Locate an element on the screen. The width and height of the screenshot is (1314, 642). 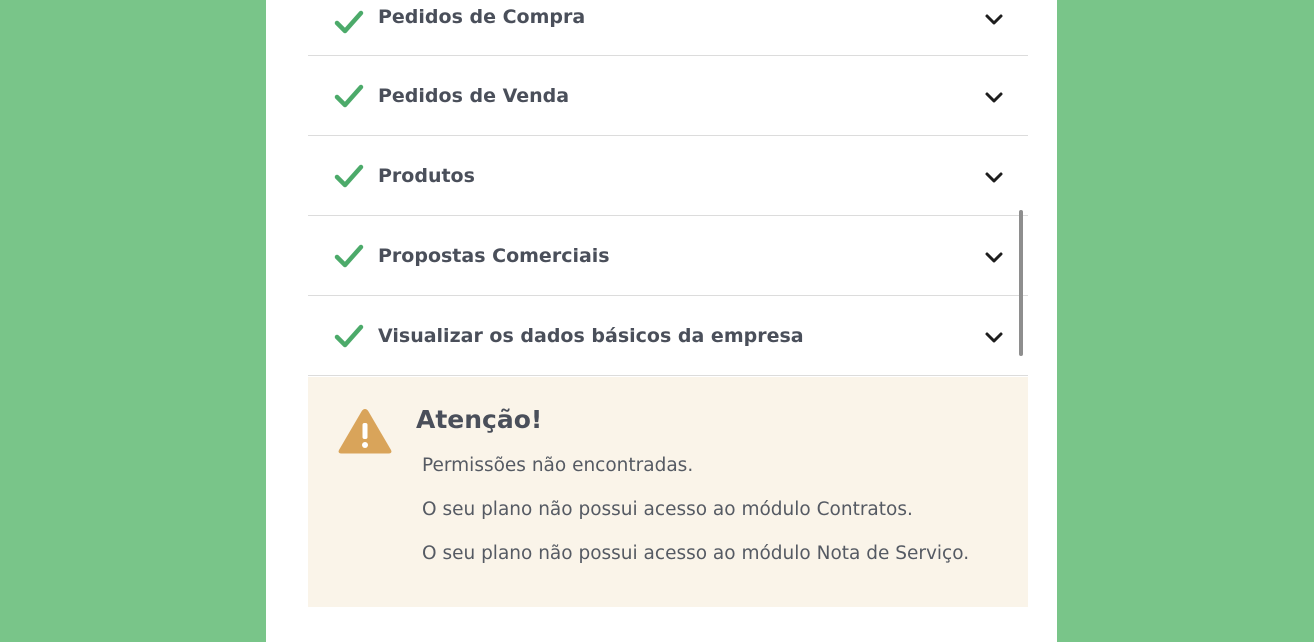
warning-icon is located at coordinates (365, 431).